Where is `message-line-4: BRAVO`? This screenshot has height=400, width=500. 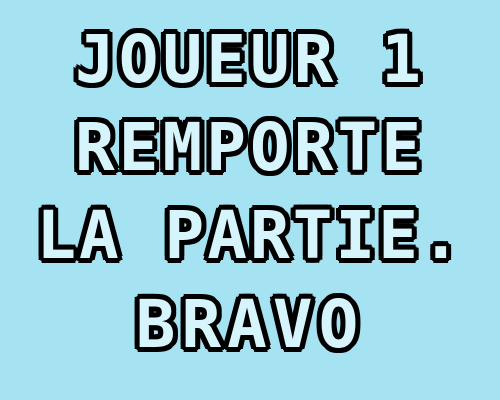 message-line-4: BRAVO is located at coordinates (249, 324).